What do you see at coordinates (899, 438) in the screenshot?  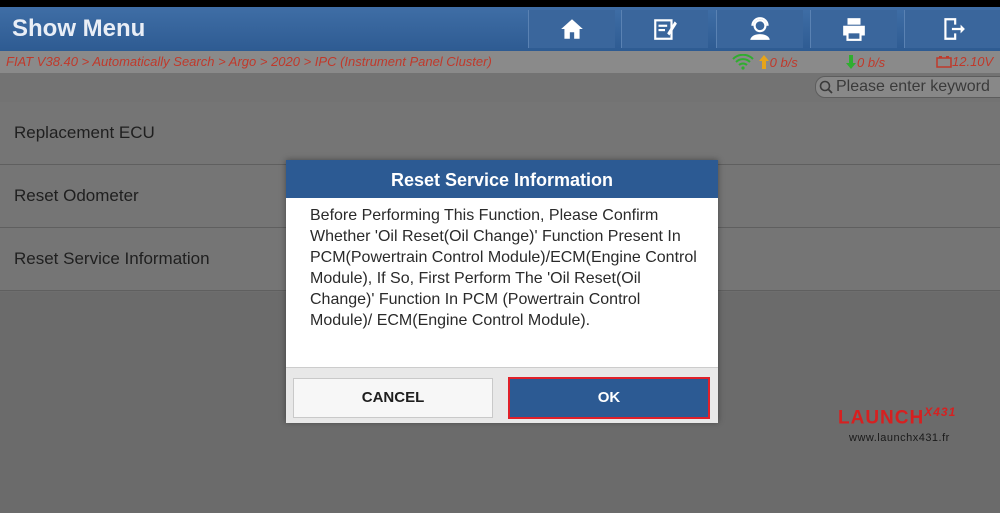 I see `watermark-url: www.launchx431.fr` at bounding box center [899, 438].